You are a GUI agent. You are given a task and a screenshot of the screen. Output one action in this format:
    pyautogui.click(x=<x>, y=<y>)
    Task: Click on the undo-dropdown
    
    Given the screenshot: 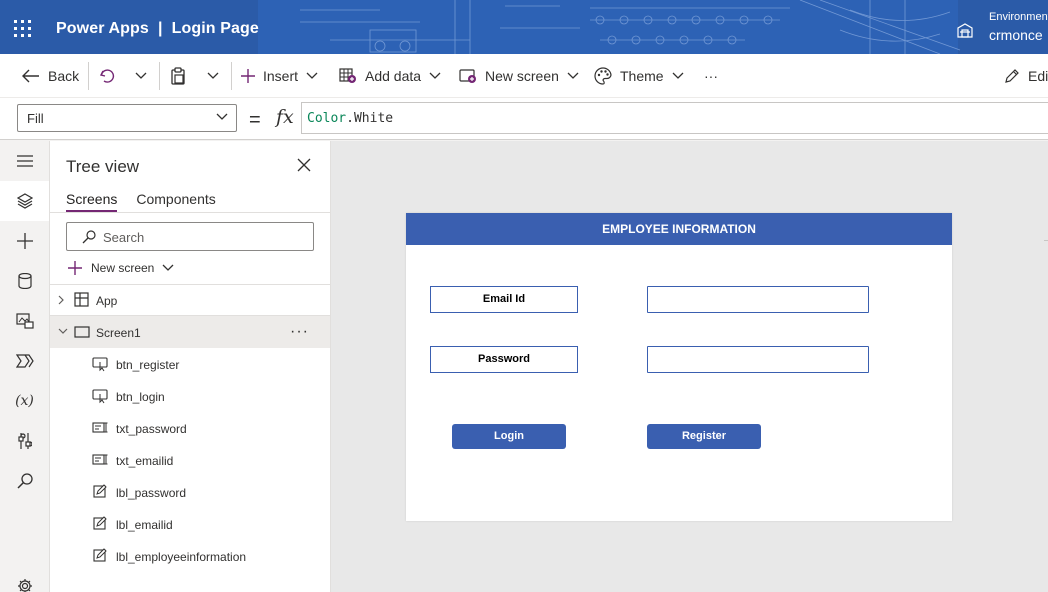 What is the action you would take?
    pyautogui.click(x=141, y=76)
    